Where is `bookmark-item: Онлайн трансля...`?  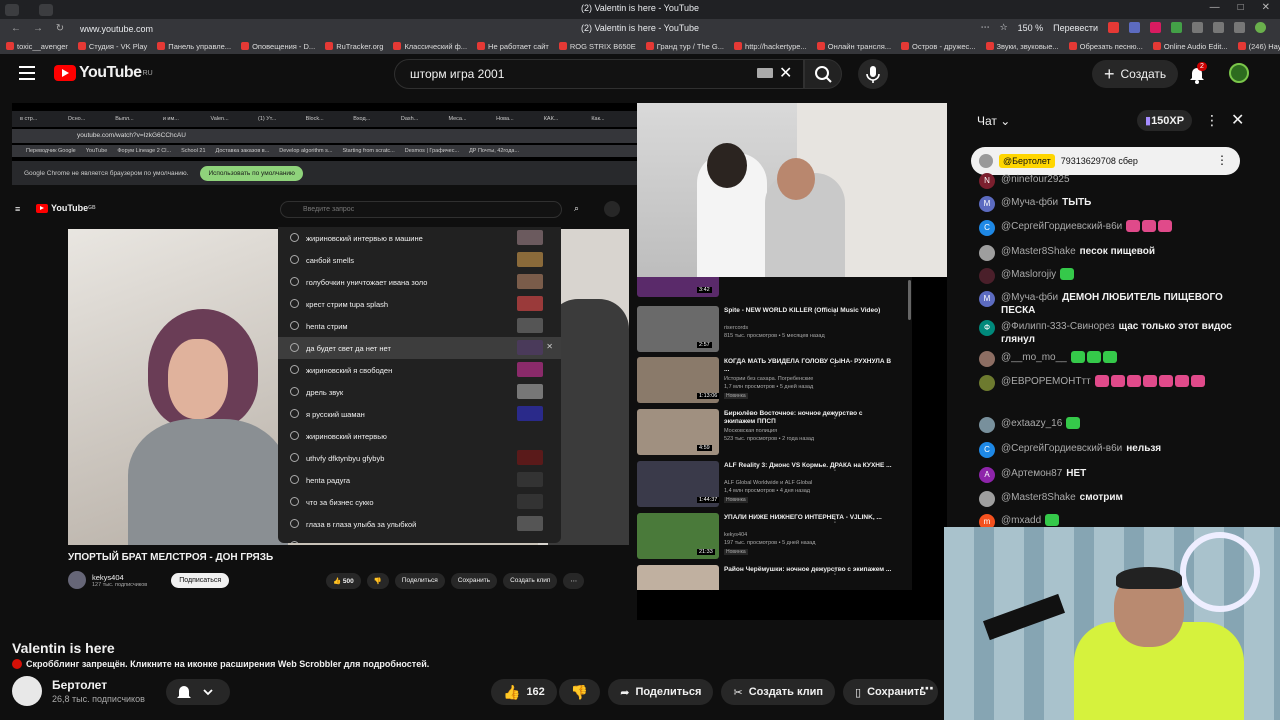 bookmark-item: Онлайн трансля... is located at coordinates (853, 46).